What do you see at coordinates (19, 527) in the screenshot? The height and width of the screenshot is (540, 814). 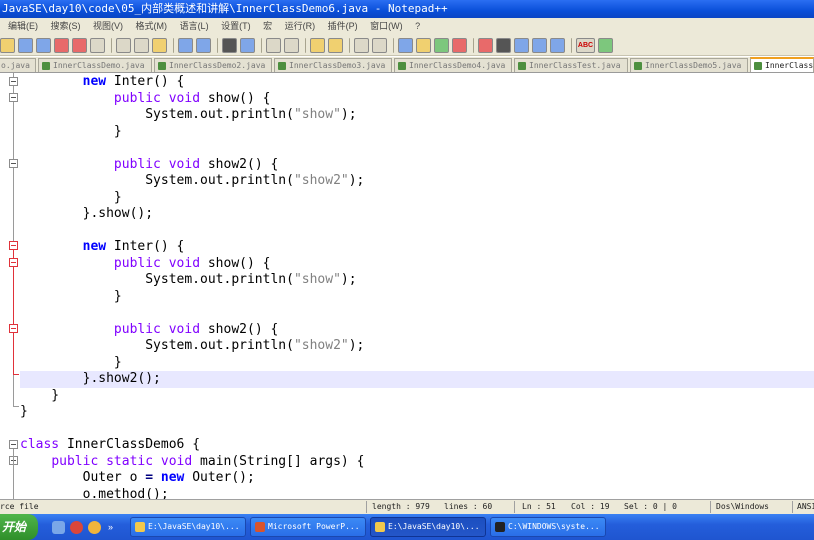 I see `start-button: 开始` at bounding box center [19, 527].